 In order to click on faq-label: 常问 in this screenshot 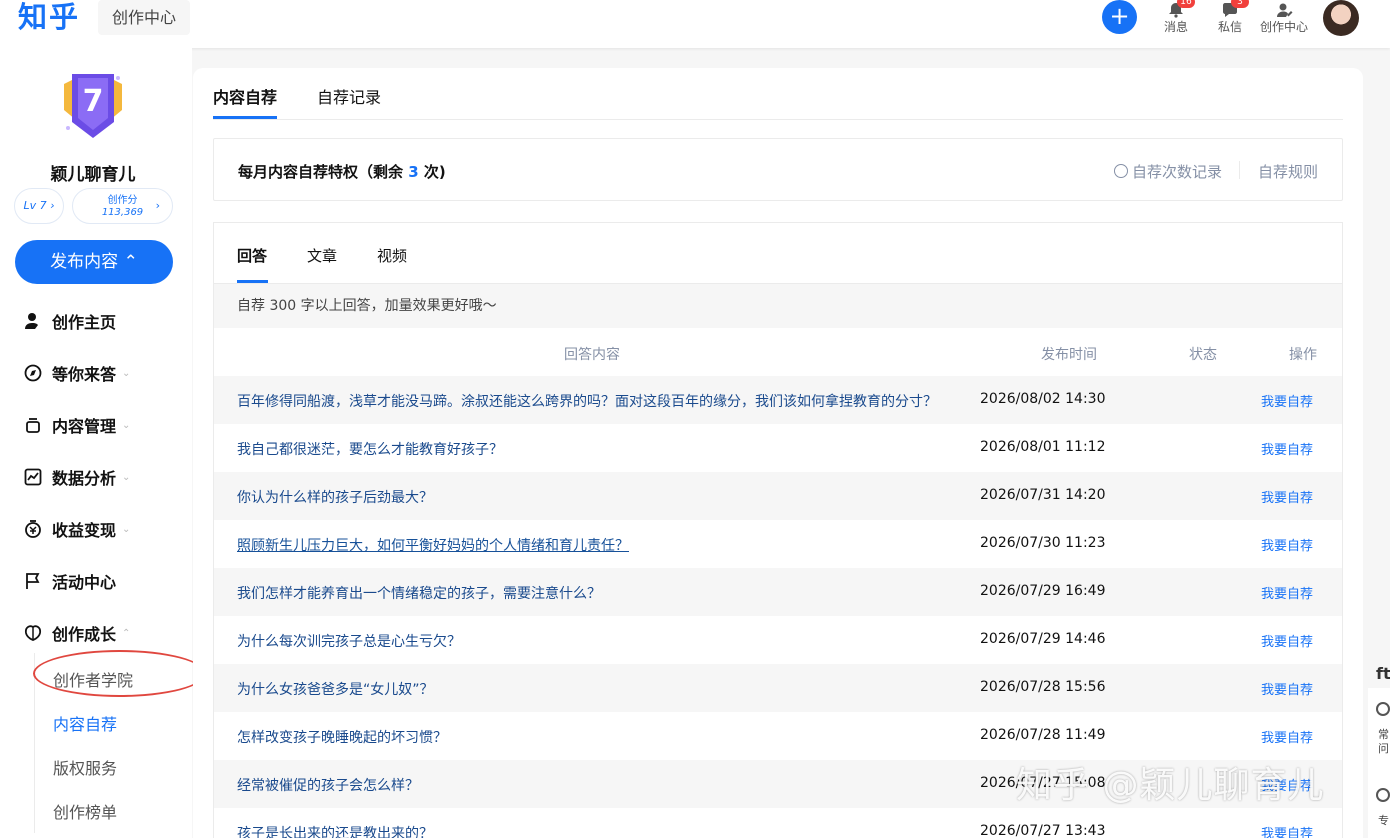, I will do `click(1384, 742)`.